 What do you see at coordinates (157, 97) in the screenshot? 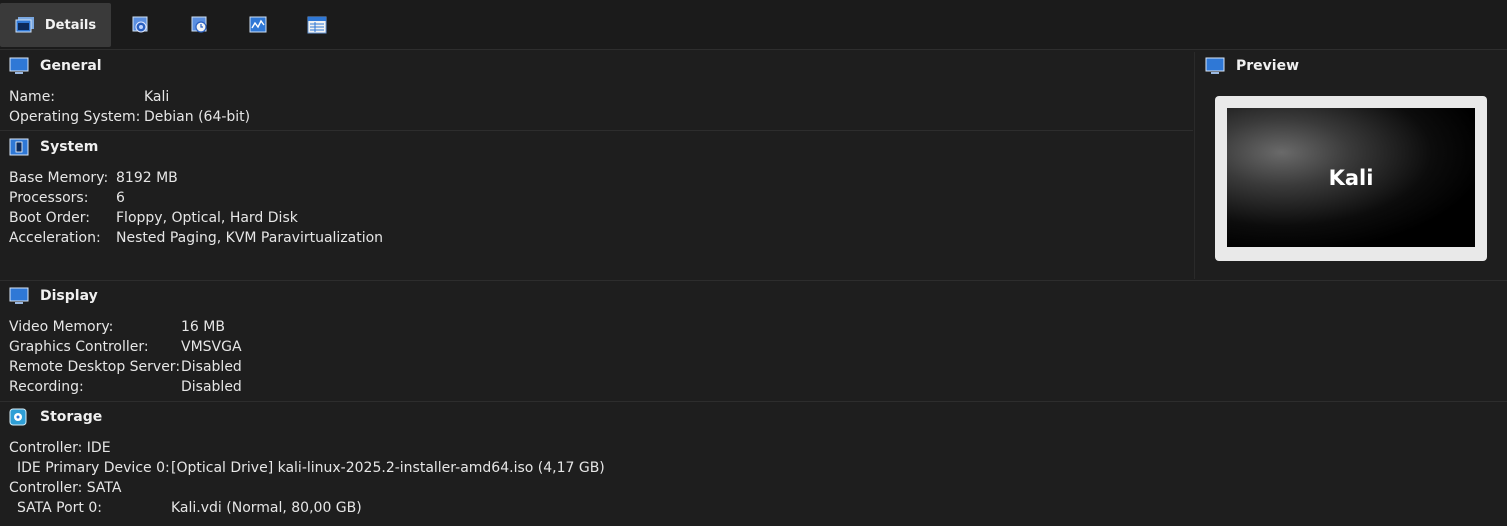
I see `general-name-value: Kali` at bounding box center [157, 97].